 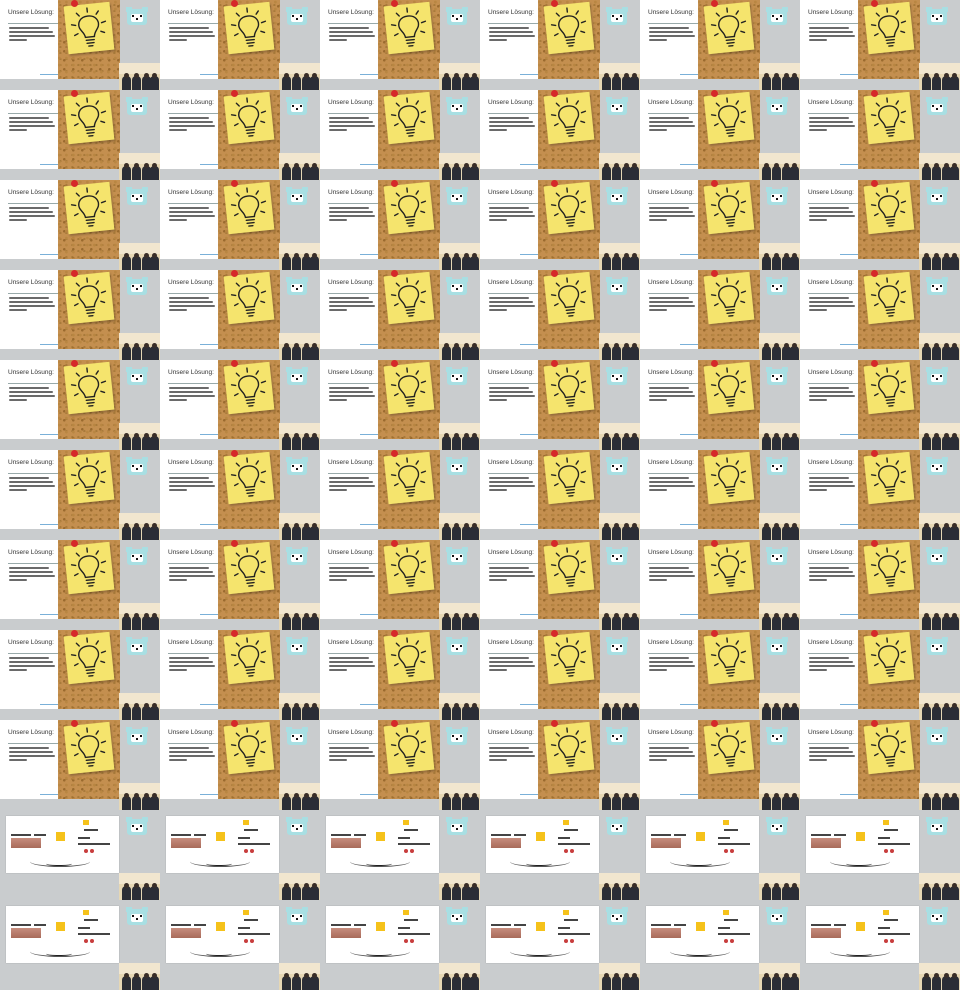 What do you see at coordinates (671, 282) in the screenshot?
I see `slide-title: Unsere Lösung:` at bounding box center [671, 282].